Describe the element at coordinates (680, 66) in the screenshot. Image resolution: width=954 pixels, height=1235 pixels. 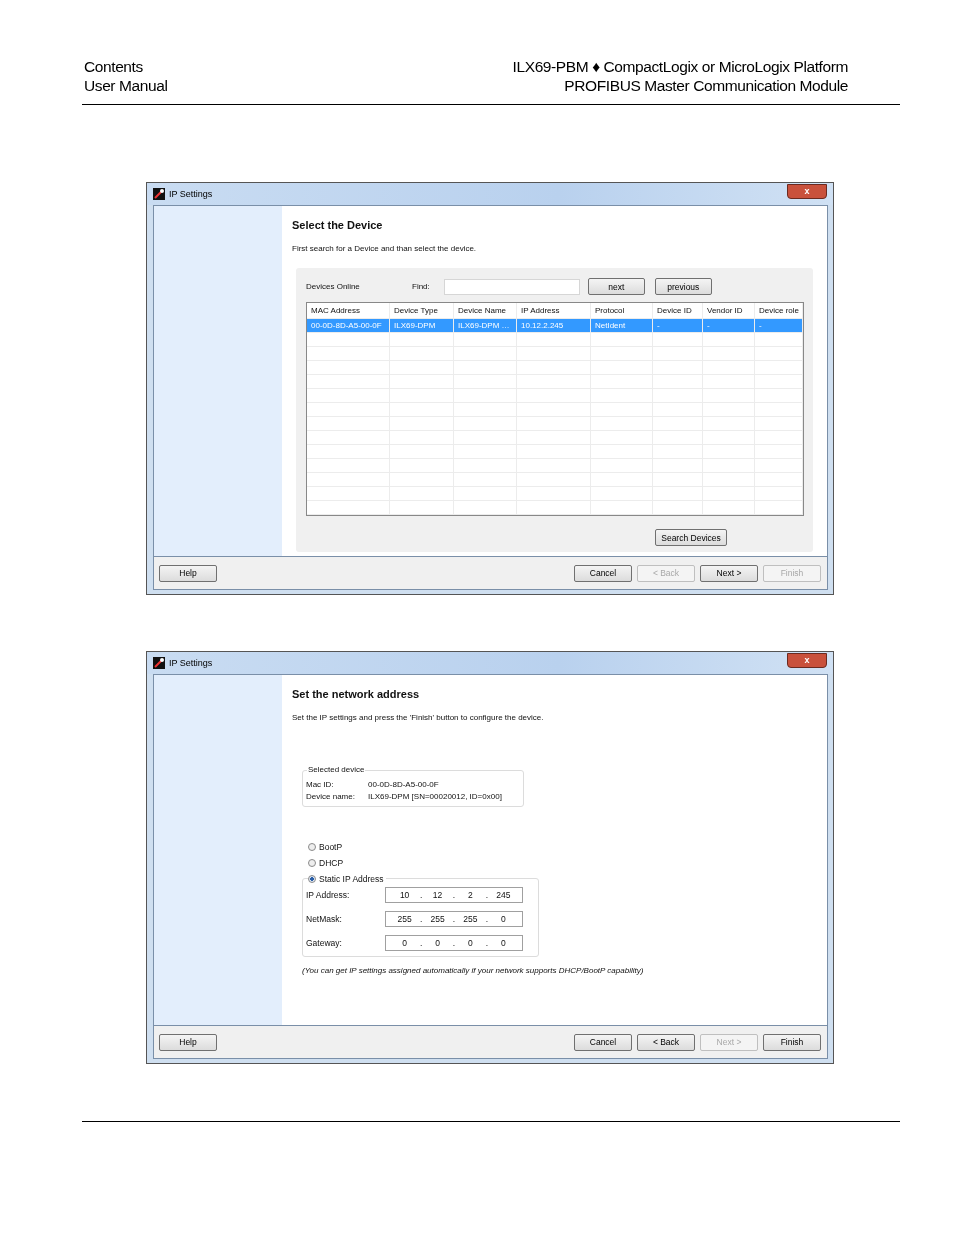
I see `header-text: ILX69-PBM ♦ CompactLogix or MicroLogix Platform` at that location.